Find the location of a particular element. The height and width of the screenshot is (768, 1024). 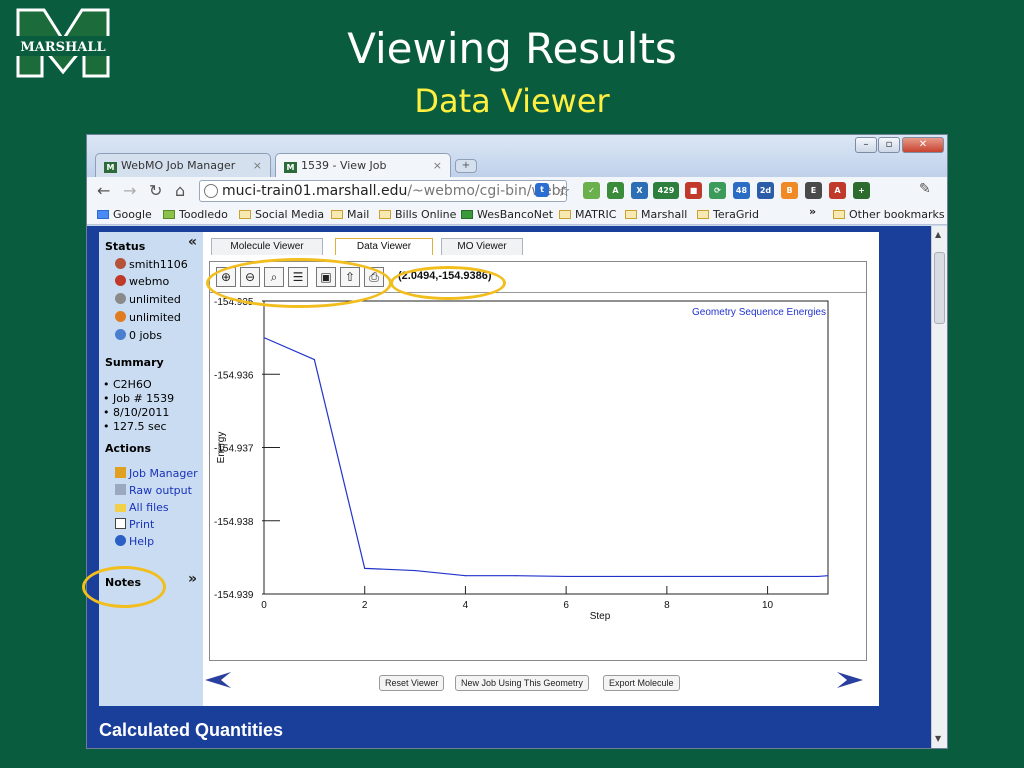

more-bookmarks-button: » is located at coordinates (812, 211).